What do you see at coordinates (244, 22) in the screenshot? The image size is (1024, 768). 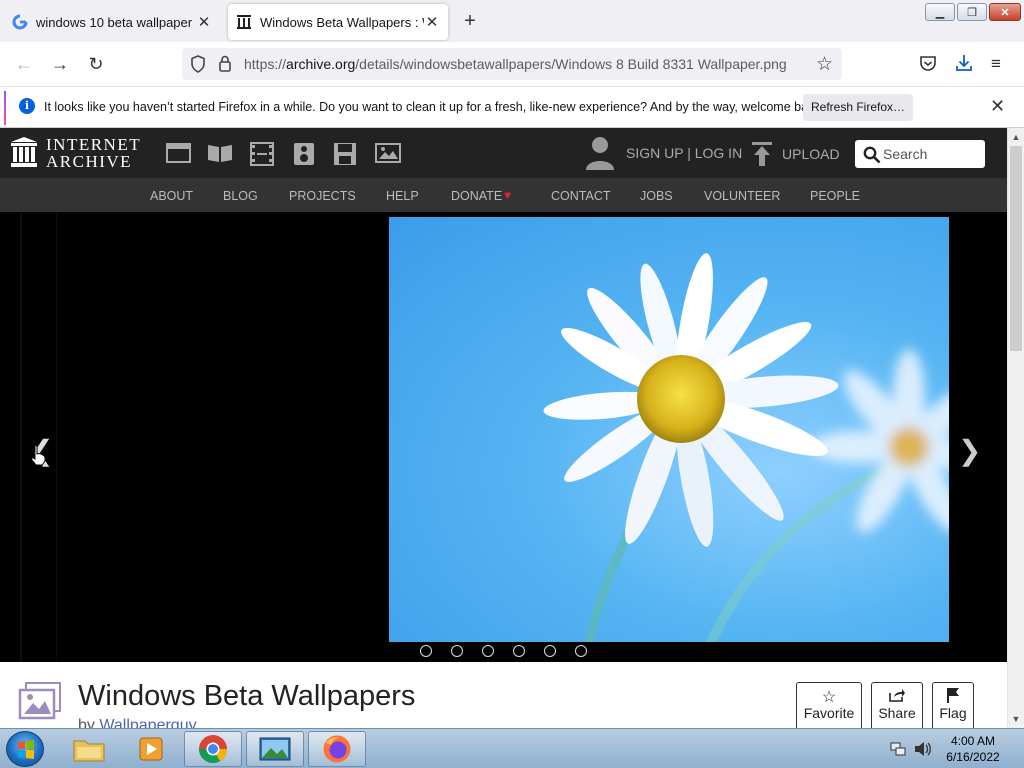 I see `archive-icon` at bounding box center [244, 22].